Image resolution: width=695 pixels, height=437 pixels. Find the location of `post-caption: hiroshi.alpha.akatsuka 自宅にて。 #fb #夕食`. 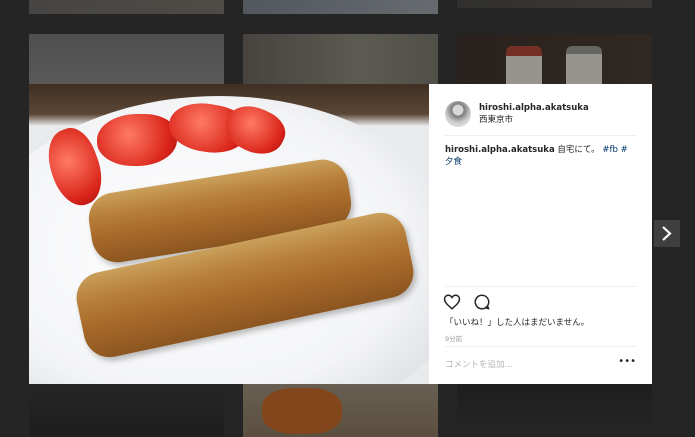

post-caption: hiroshi.alpha.akatsuka 自宅にて。 #fb #夕食 is located at coordinates (540, 156).